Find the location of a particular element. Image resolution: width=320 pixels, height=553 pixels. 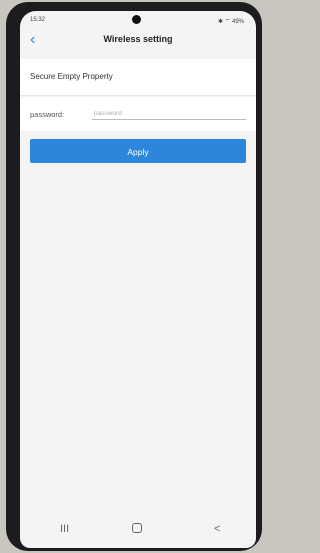

recents-icon: III is located at coordinates (64, 529).